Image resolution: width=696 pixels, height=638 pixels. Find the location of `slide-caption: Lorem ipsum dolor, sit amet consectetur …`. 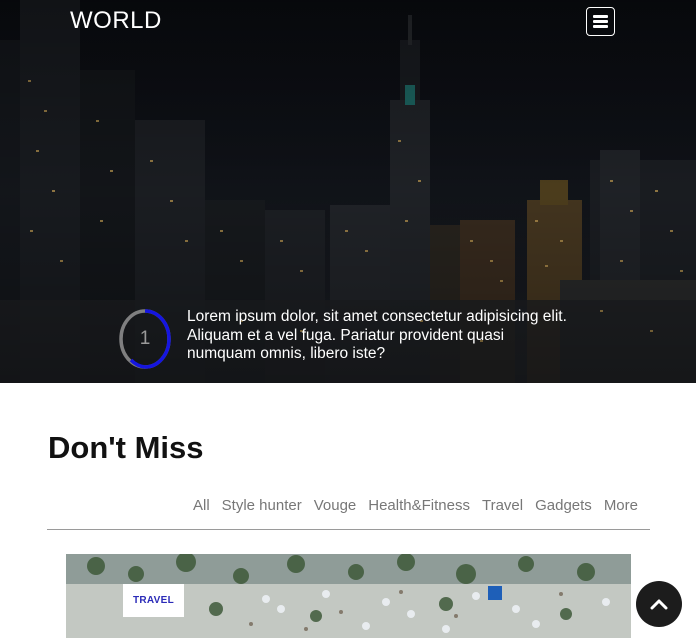

slide-caption: Lorem ipsum dolor, sit amet consectetur … is located at coordinates (377, 335).